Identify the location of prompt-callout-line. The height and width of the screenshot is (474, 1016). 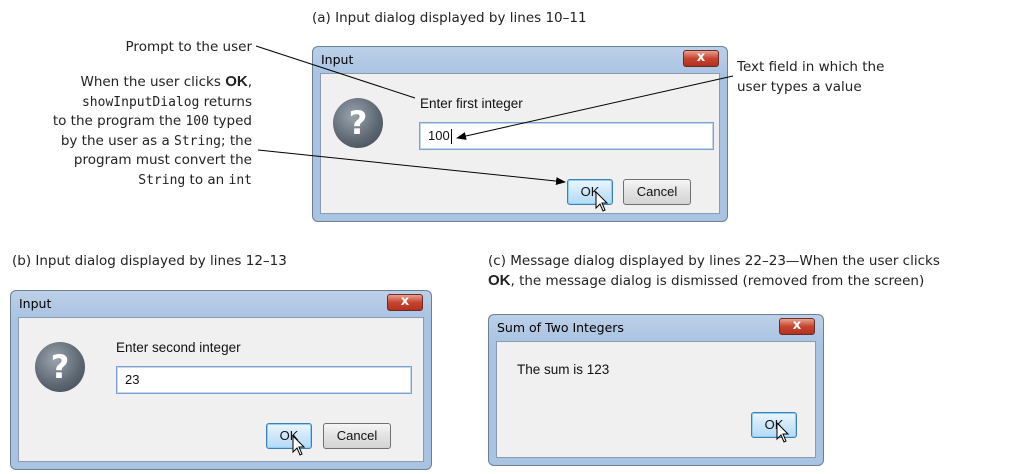
(335, 72).